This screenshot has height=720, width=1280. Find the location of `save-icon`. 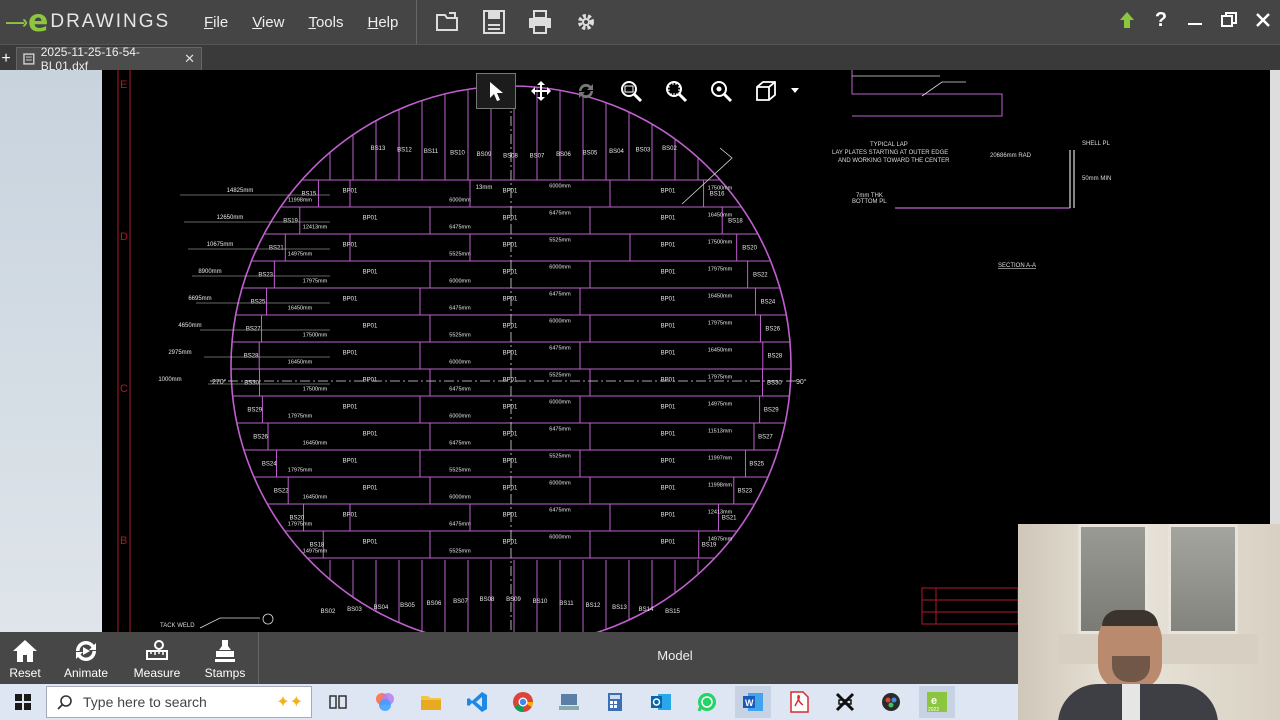

save-icon is located at coordinates (494, 22).